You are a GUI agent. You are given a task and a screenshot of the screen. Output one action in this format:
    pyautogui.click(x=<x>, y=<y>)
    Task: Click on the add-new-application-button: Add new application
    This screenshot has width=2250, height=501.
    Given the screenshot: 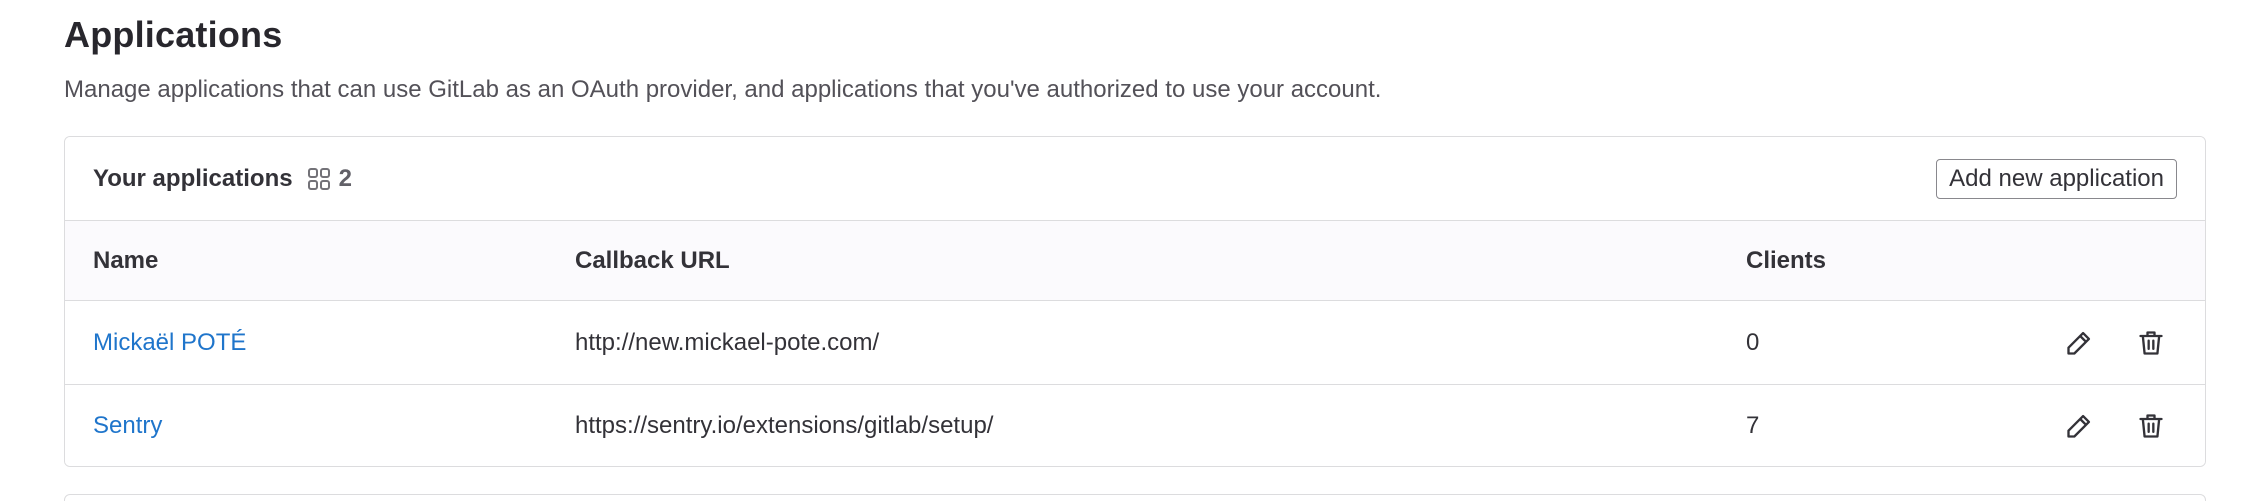 What is the action you would take?
    pyautogui.click(x=2056, y=178)
    